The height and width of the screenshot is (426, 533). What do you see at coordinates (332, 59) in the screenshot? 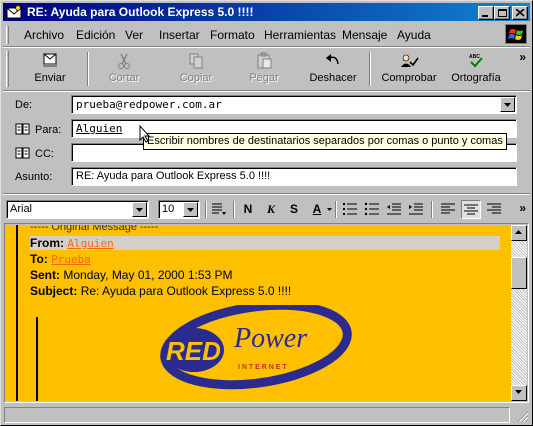
I see `undo-icon` at bounding box center [332, 59].